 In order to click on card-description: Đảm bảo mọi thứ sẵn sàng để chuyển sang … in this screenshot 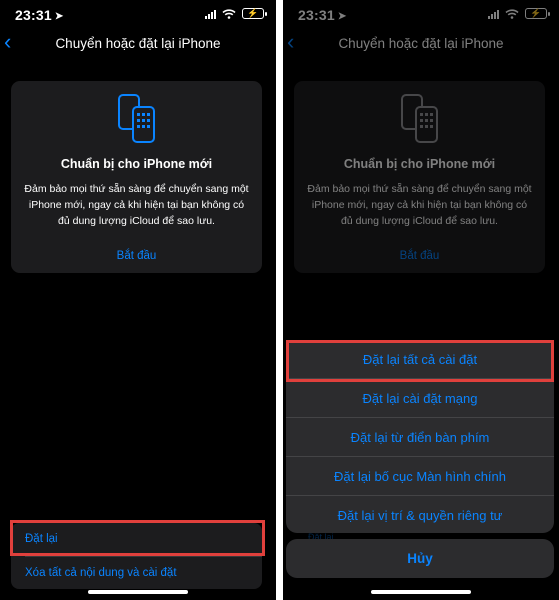, I will do `click(136, 205)`.